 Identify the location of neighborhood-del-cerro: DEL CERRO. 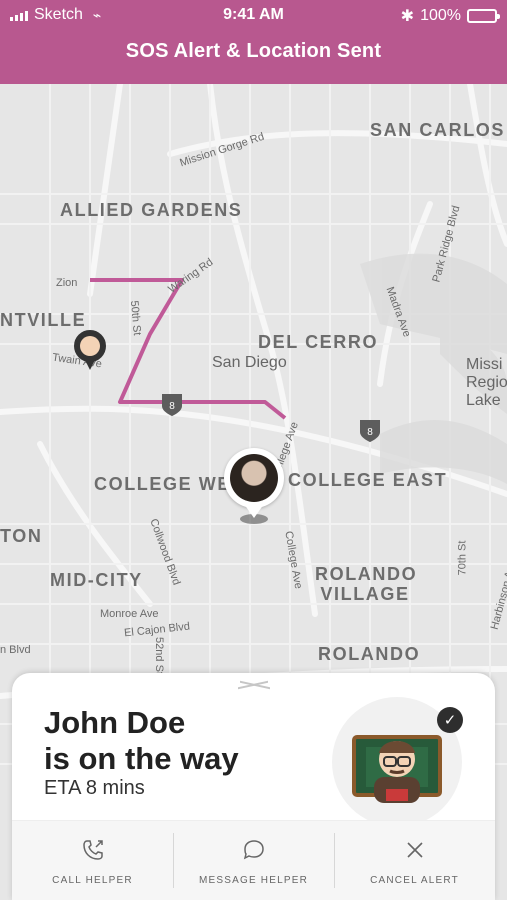
(318, 342).